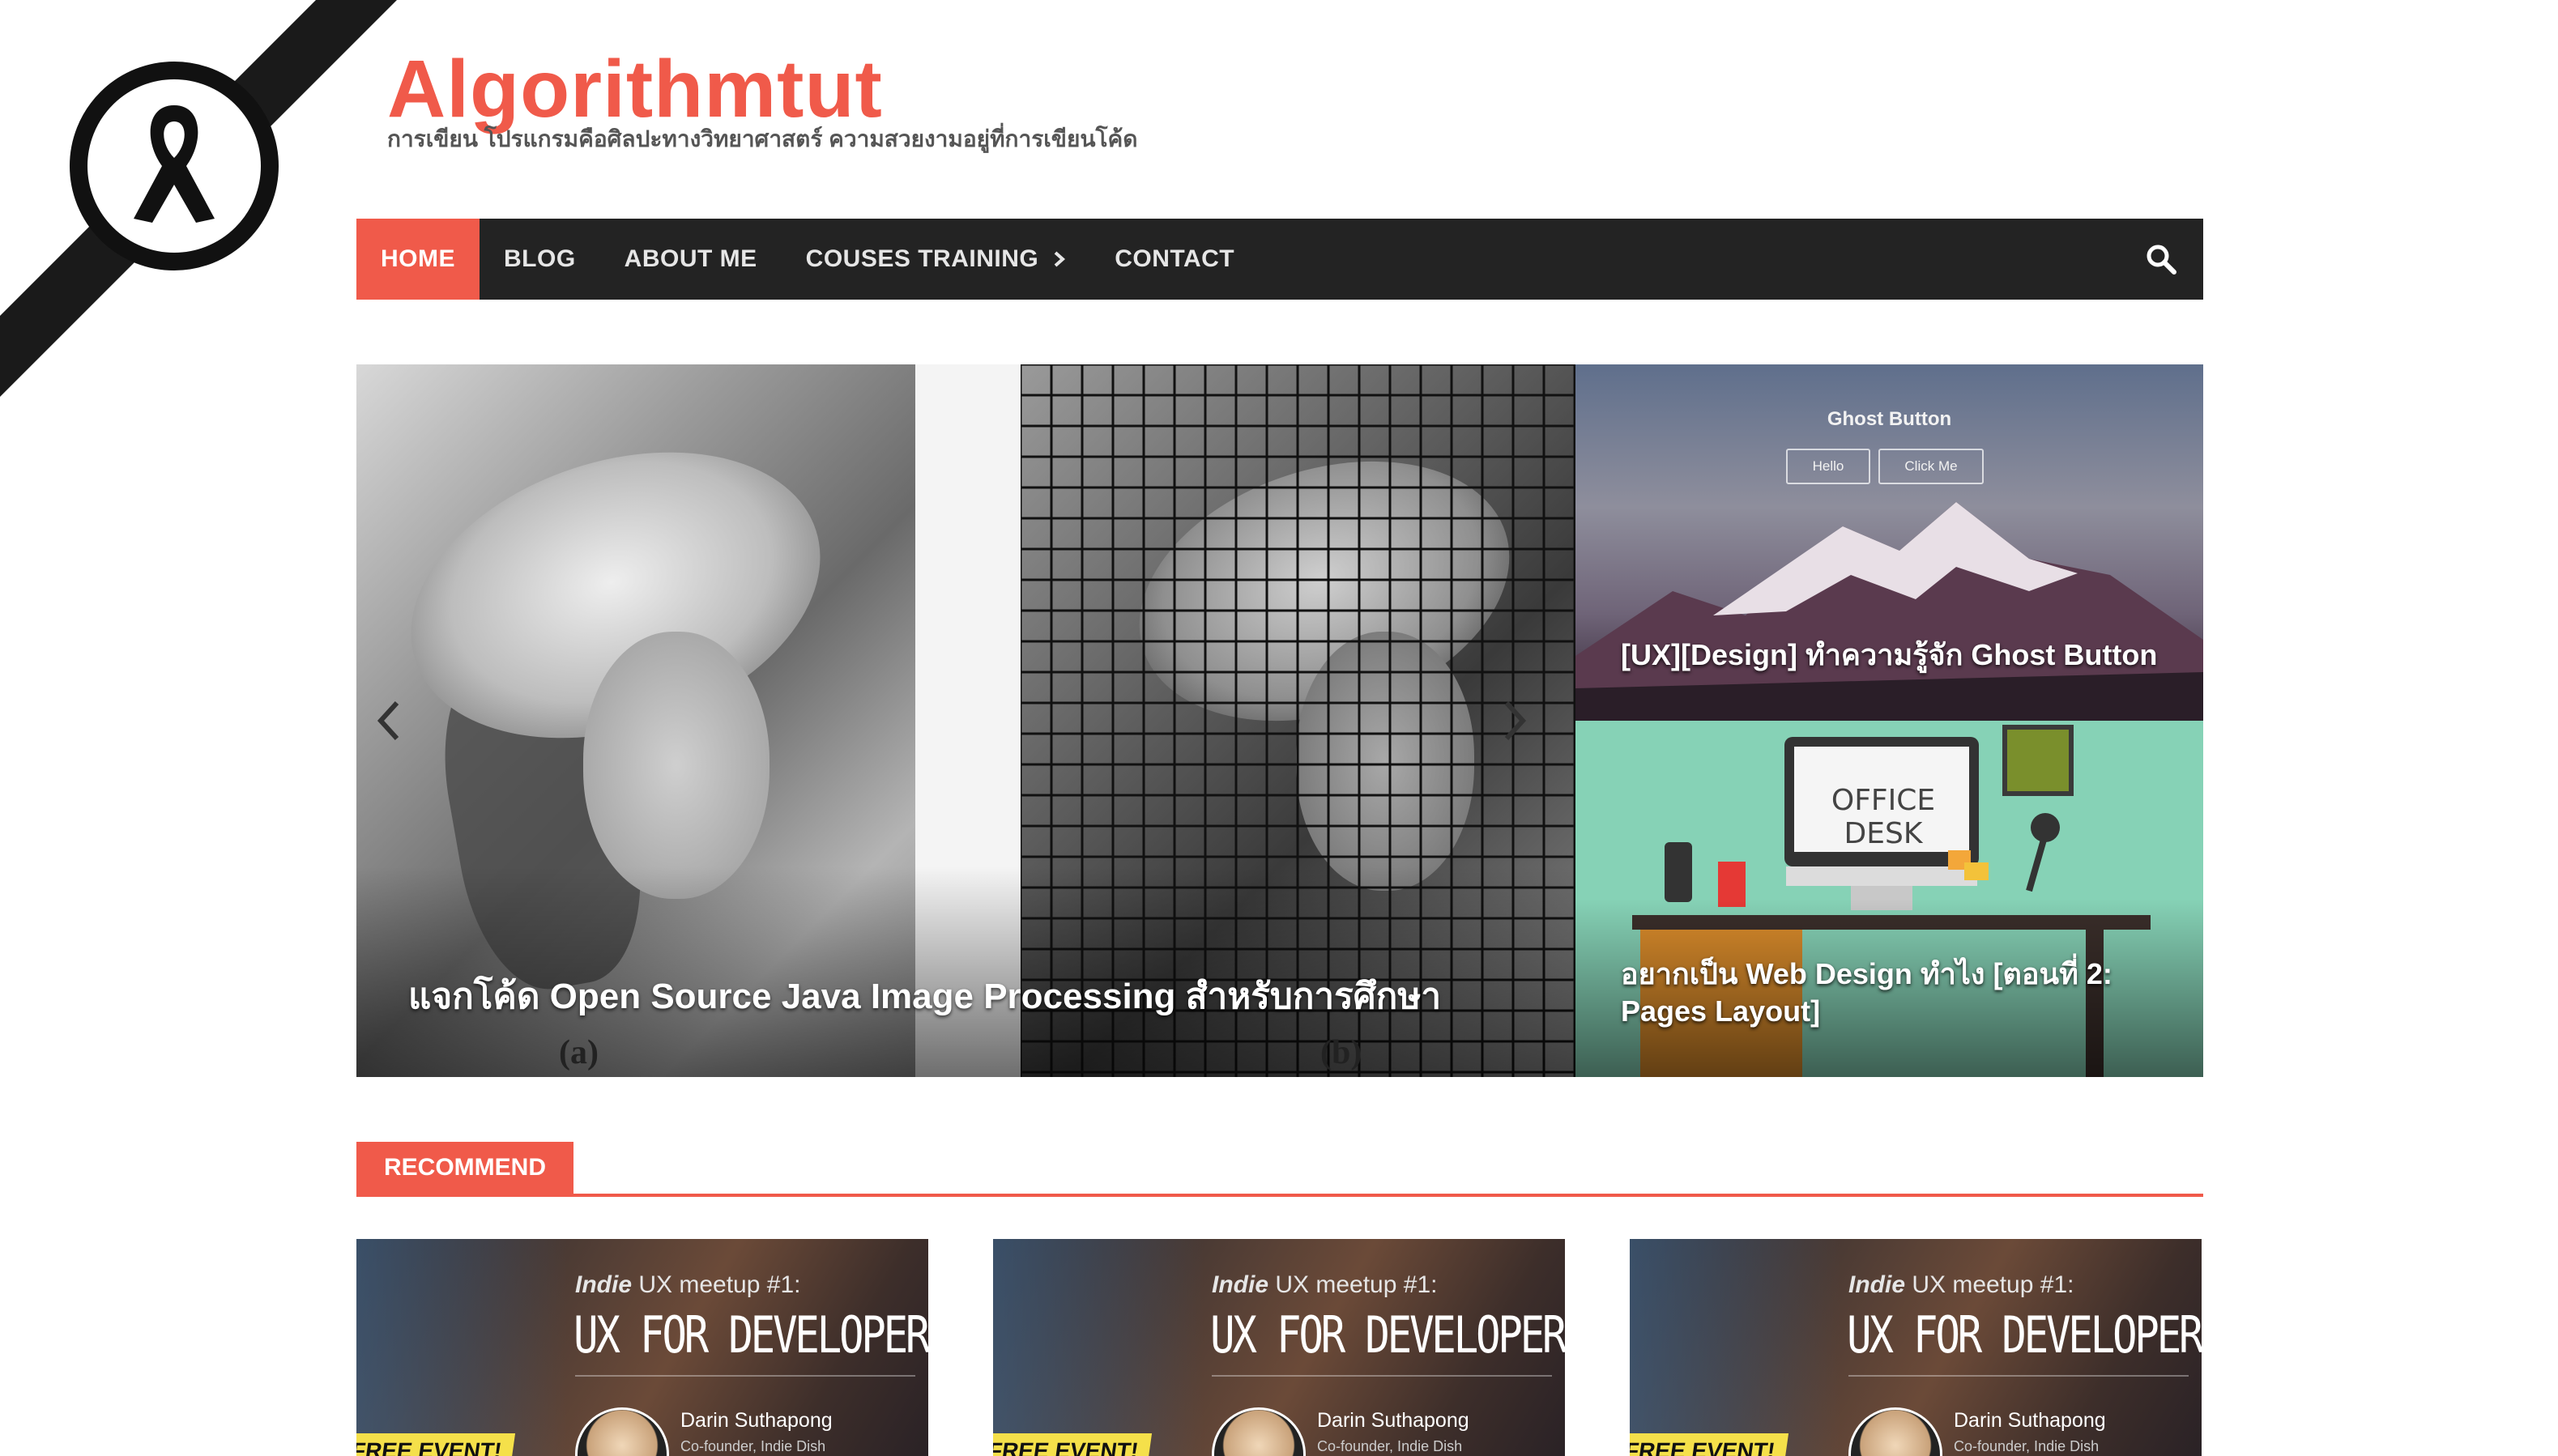 The height and width of the screenshot is (1456, 2558). I want to click on nav-item-label: HOME, so click(418, 258).